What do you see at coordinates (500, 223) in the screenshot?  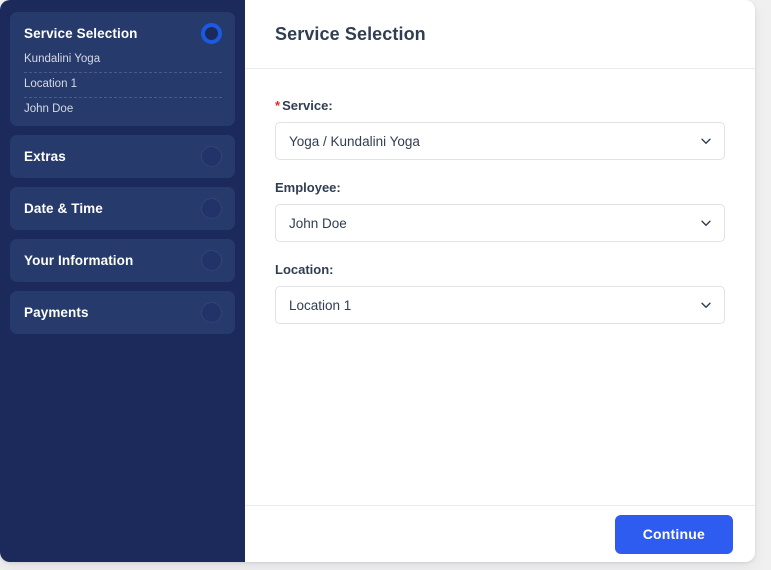 I see `employee-select: John Doe` at bounding box center [500, 223].